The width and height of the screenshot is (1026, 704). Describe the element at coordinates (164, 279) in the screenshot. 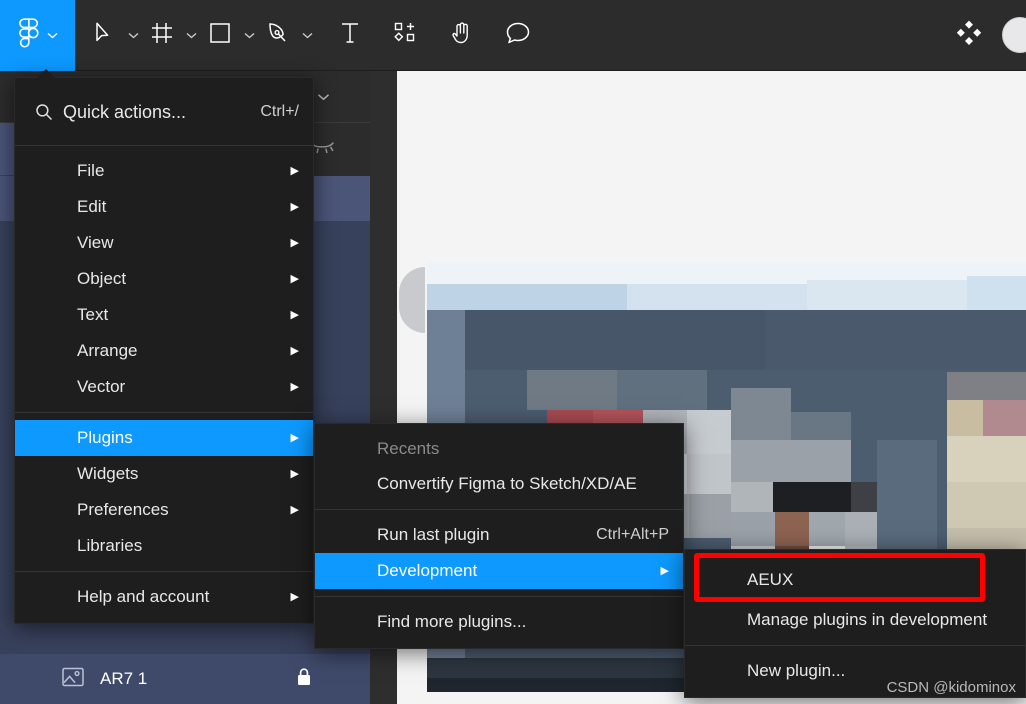

I see `menu-item-object: Object ▶` at that location.